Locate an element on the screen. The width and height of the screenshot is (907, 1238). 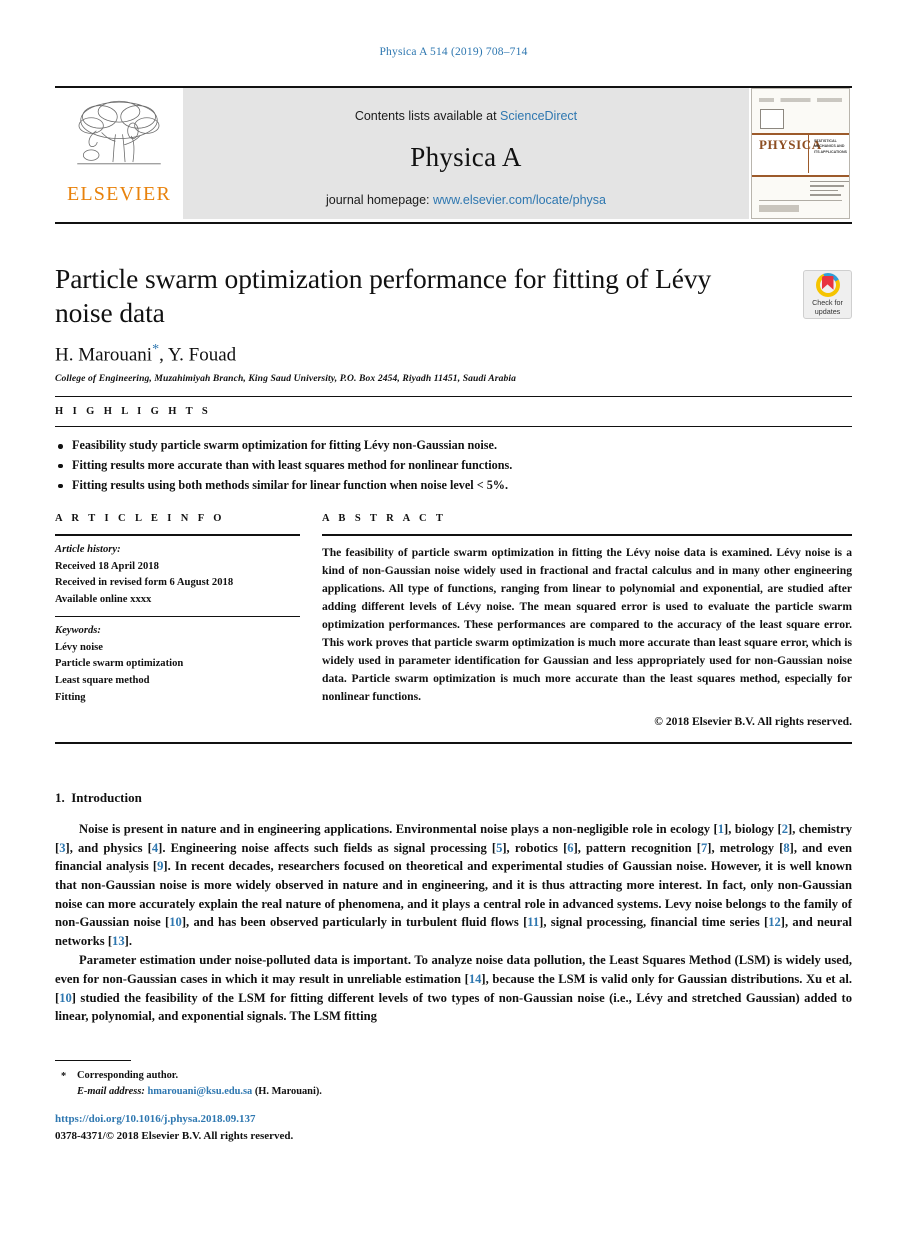
article-history-received: Received 18 April 2018 is located at coordinates (107, 566).